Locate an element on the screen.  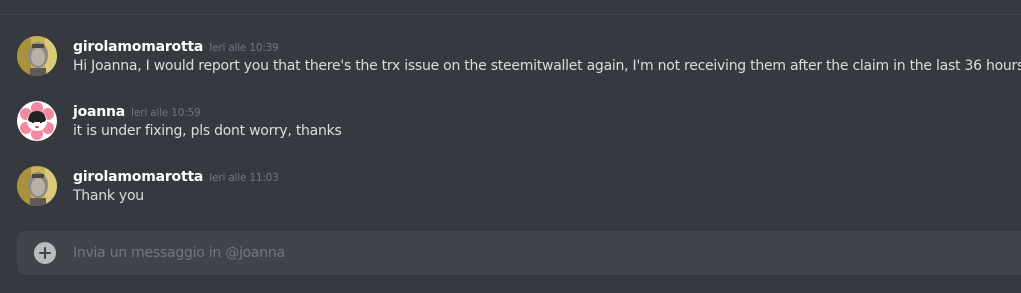
timestamp: Ieri alle 10:59 is located at coordinates (166, 113).